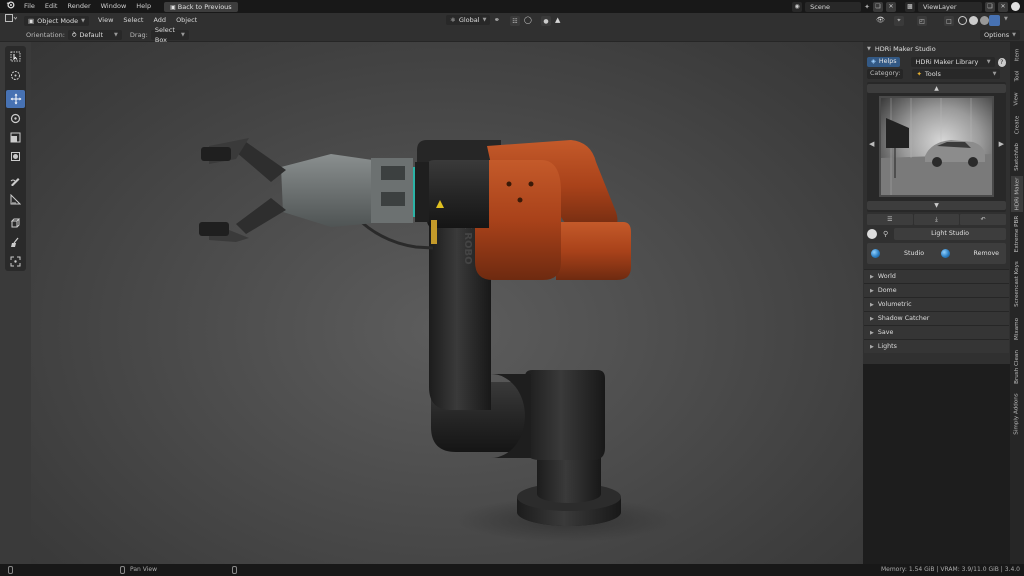 The image size is (1024, 576). What do you see at coordinates (15, 199) in the screenshot?
I see `measure-tool-icon` at bounding box center [15, 199].